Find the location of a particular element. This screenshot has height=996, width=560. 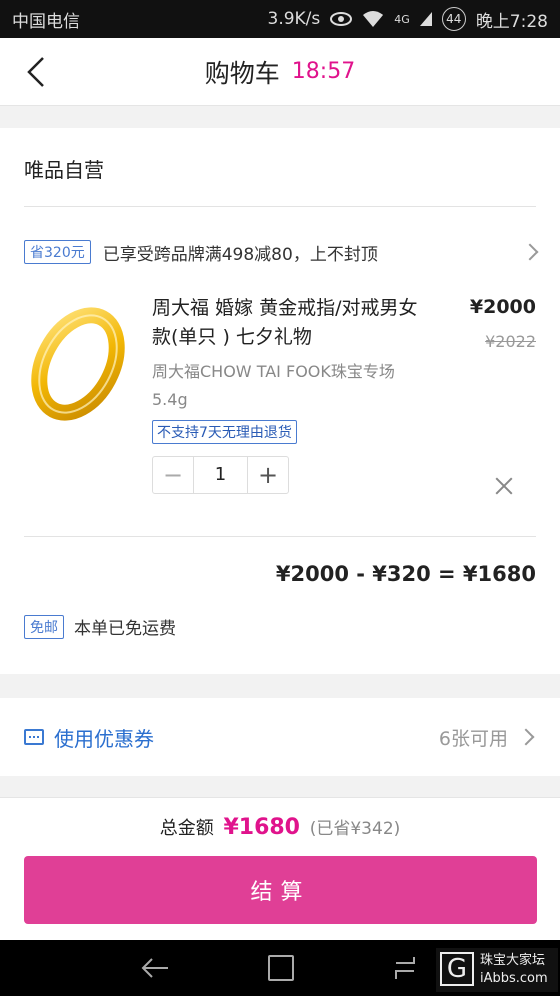

watermark-line2: iAbbs.com is located at coordinates (514, 978).